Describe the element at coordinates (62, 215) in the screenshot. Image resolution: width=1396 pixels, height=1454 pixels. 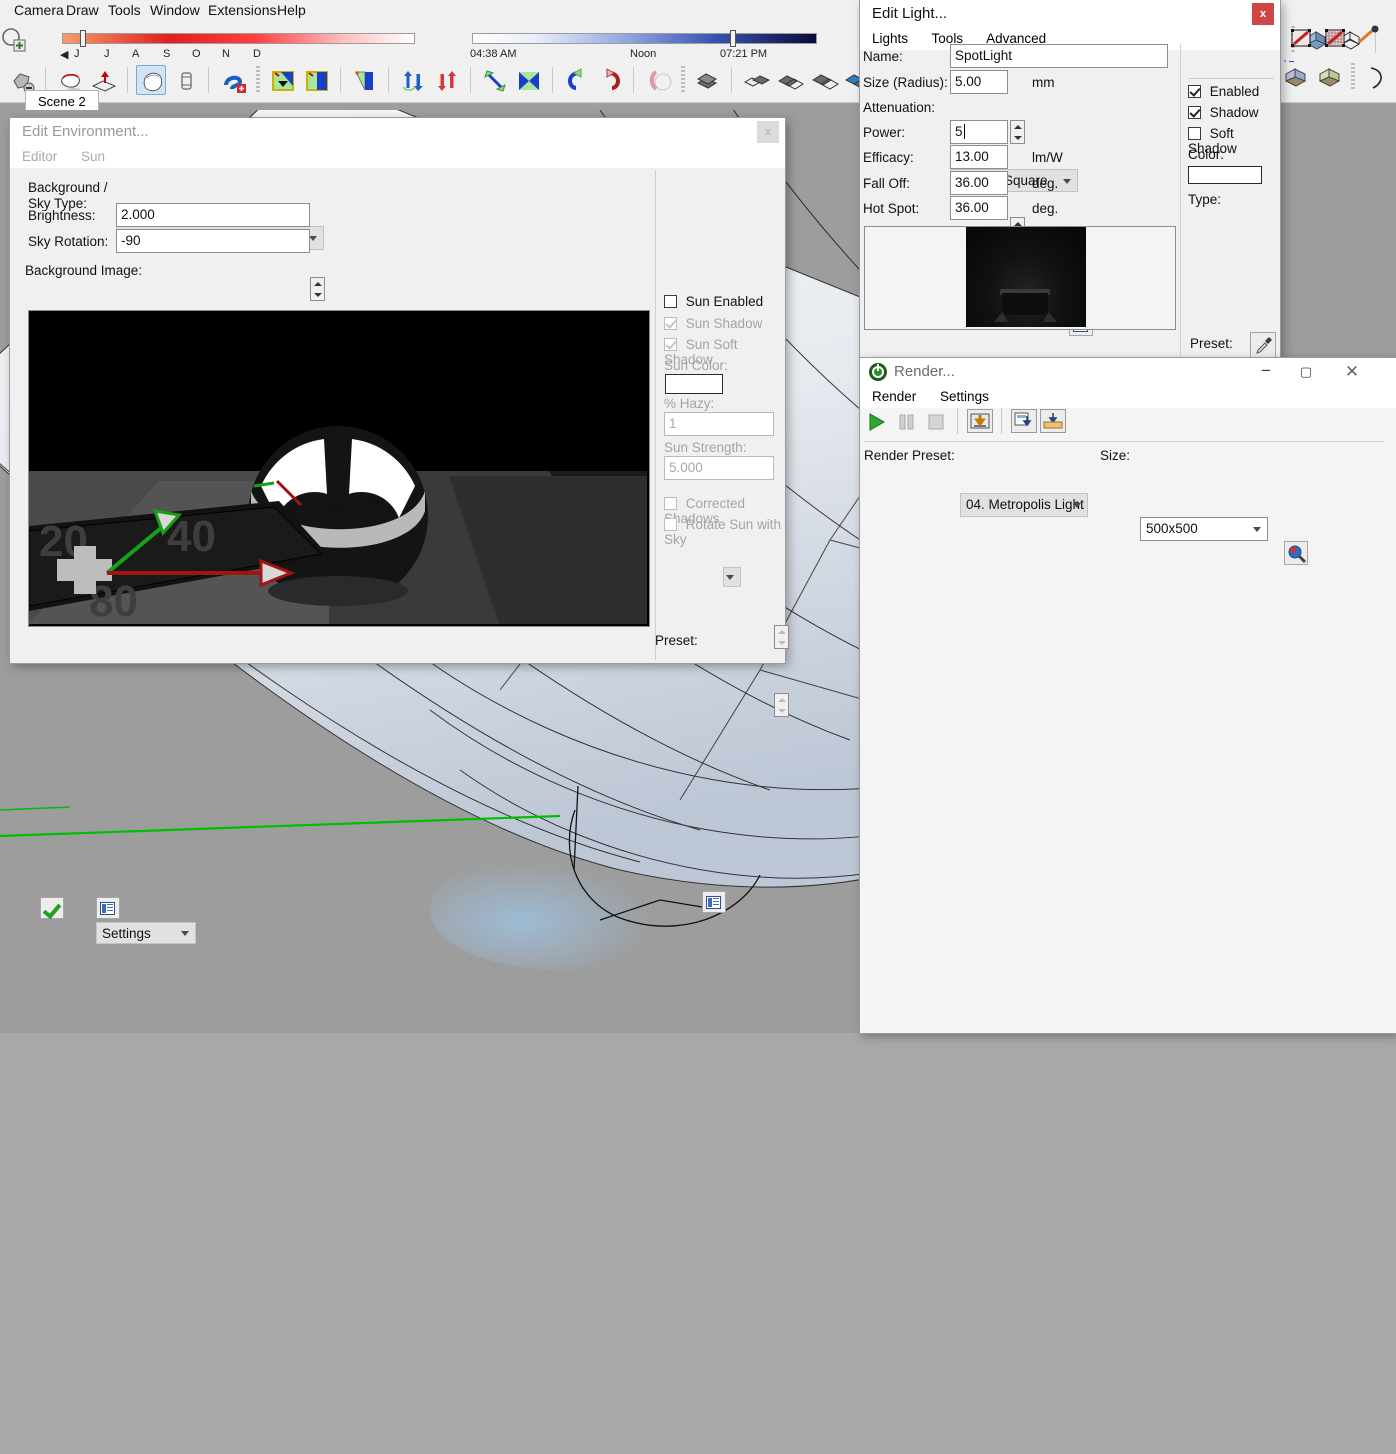
I see `brightness-label: Brightness:` at that location.